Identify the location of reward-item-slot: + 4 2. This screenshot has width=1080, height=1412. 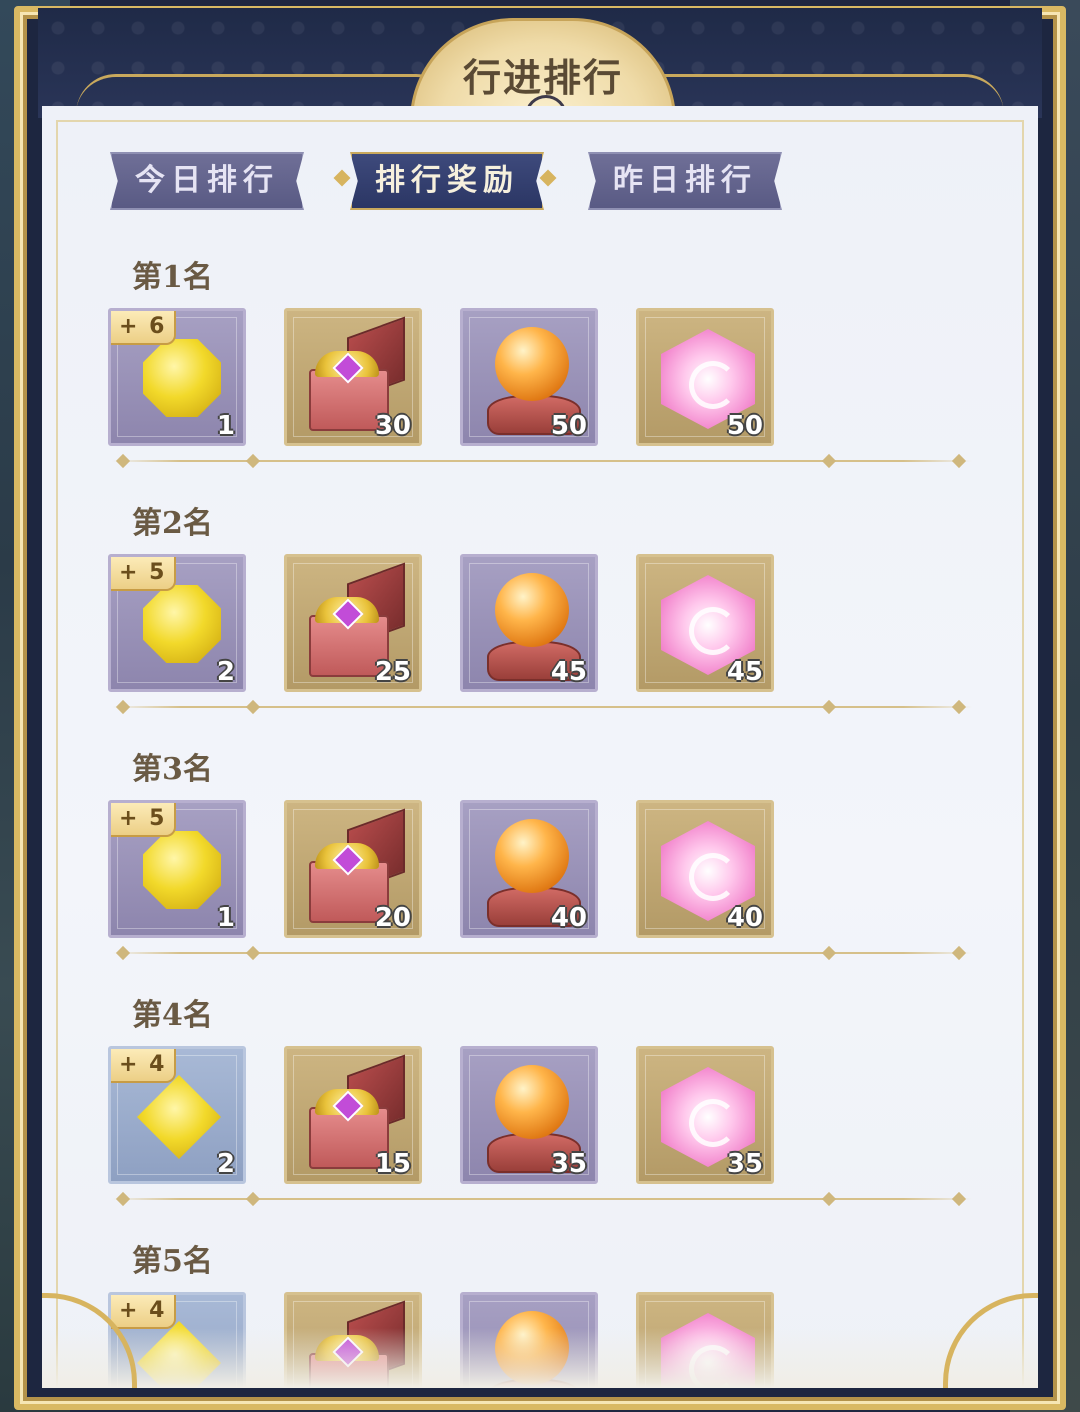
(177, 1115).